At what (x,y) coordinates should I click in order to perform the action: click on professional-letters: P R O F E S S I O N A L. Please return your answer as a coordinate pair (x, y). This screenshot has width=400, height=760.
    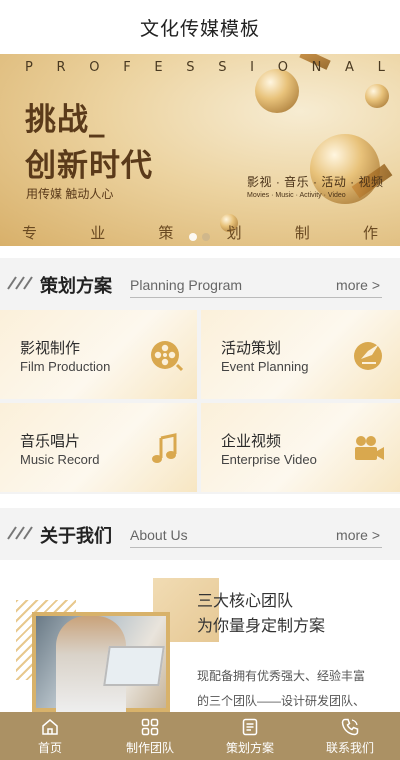
    Looking at the image, I should click on (205, 67).